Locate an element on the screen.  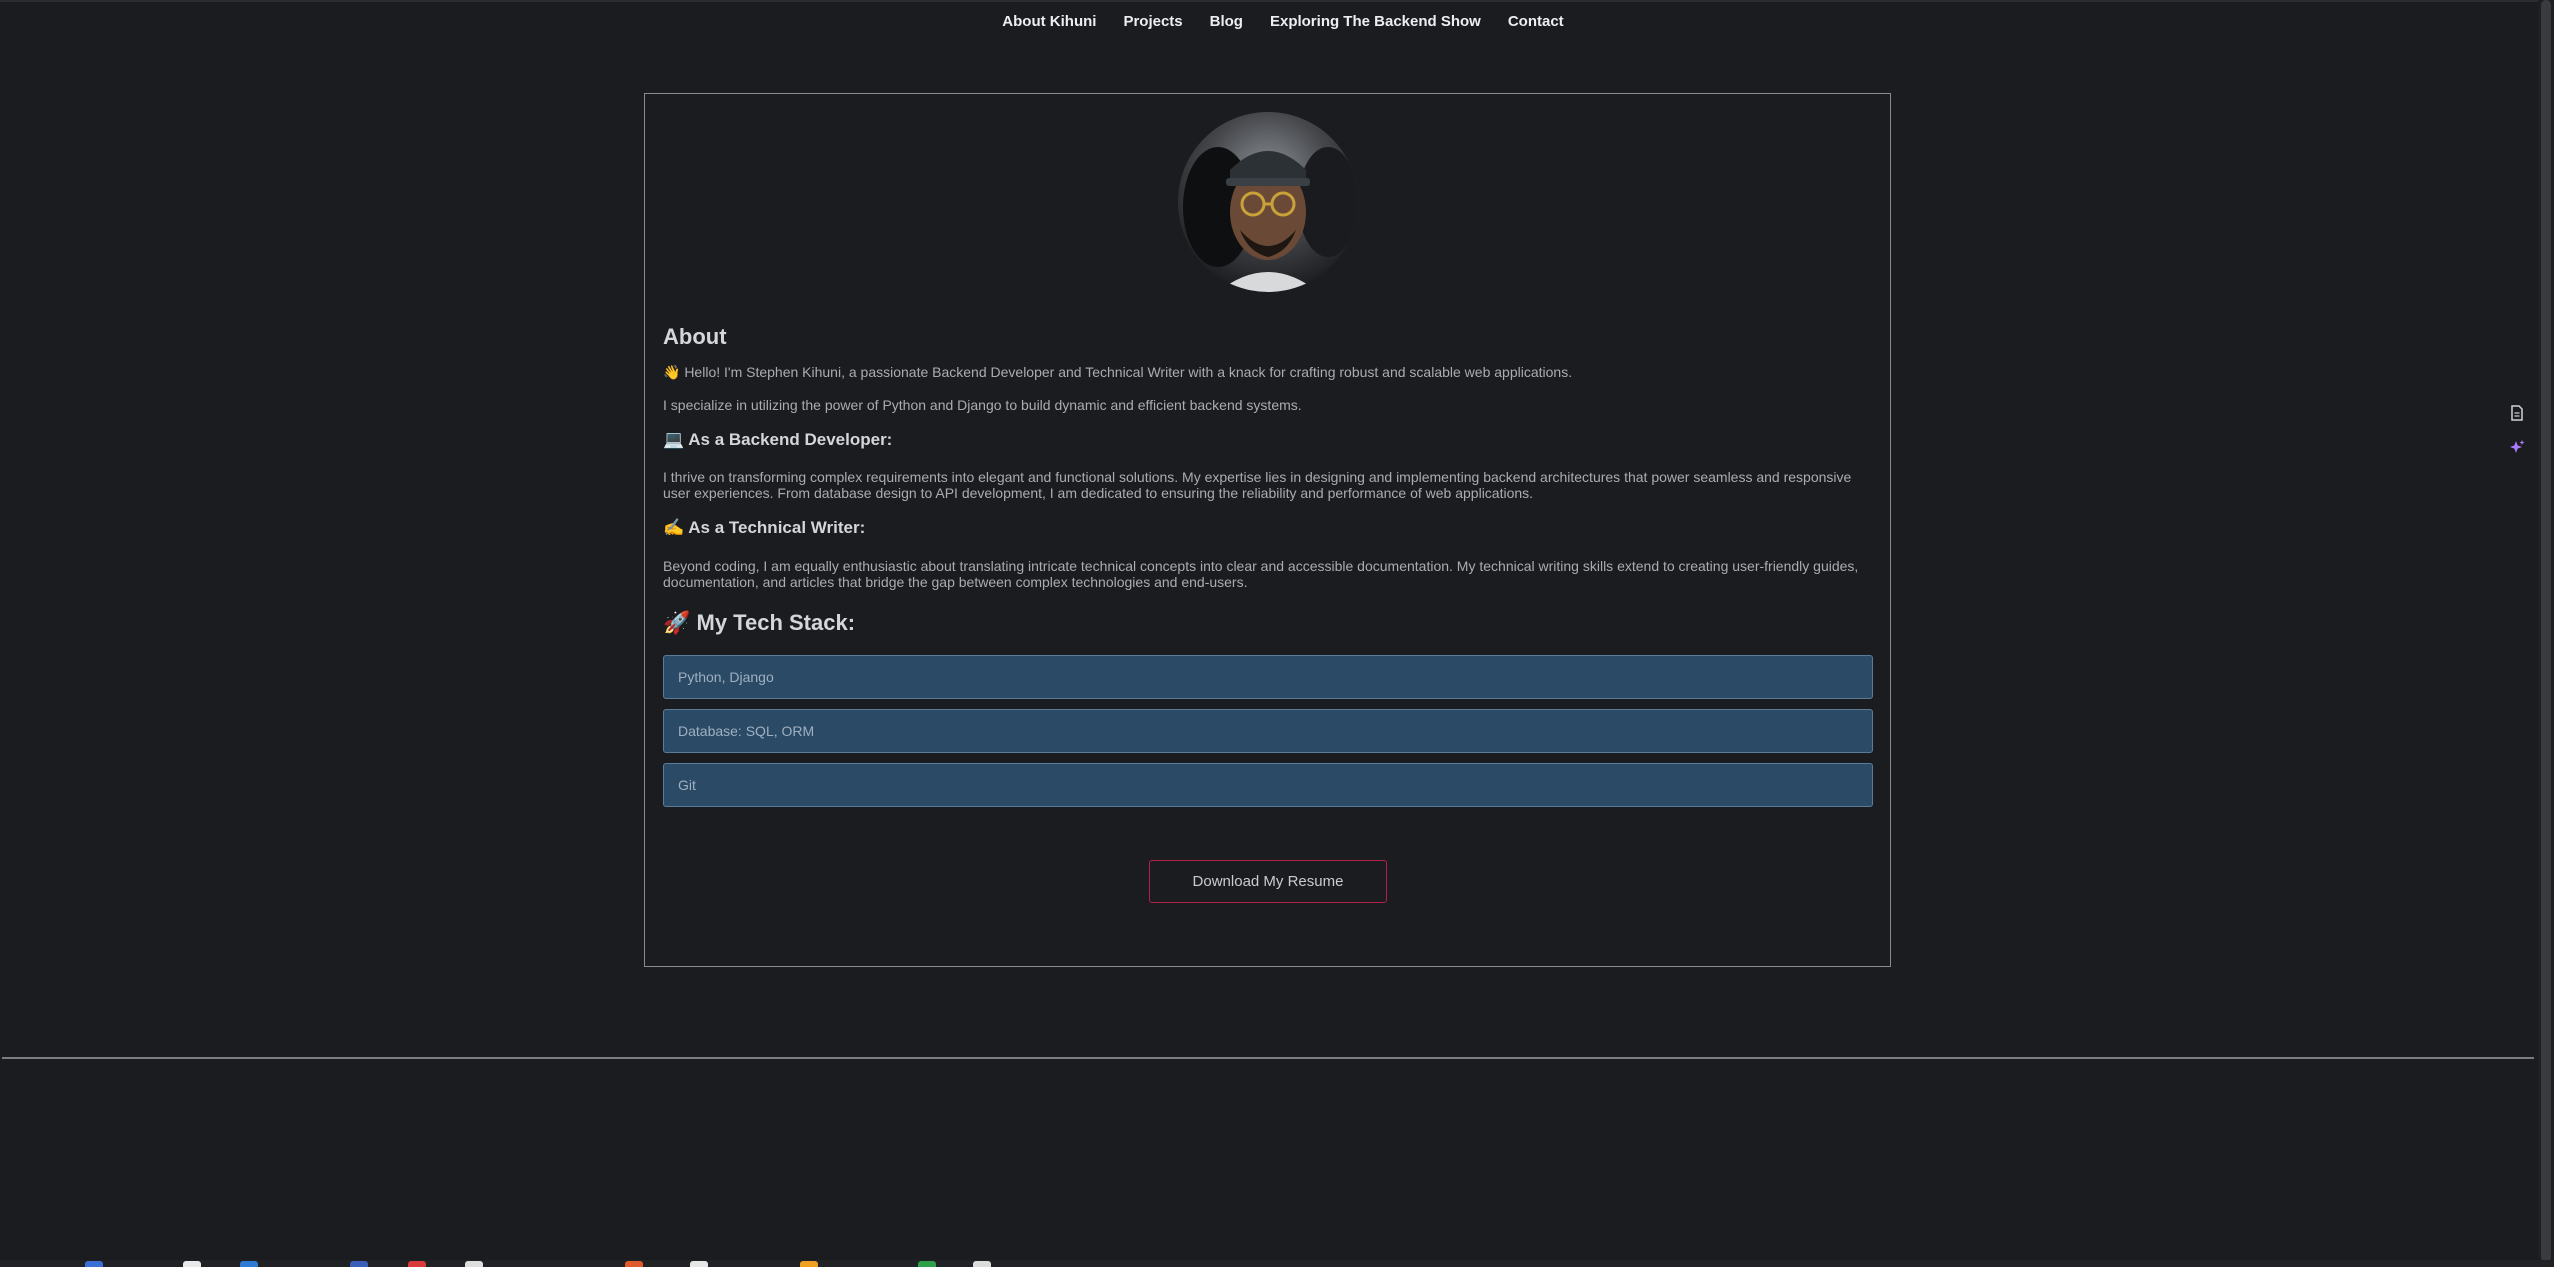
profile-avatar is located at coordinates (1268, 202).